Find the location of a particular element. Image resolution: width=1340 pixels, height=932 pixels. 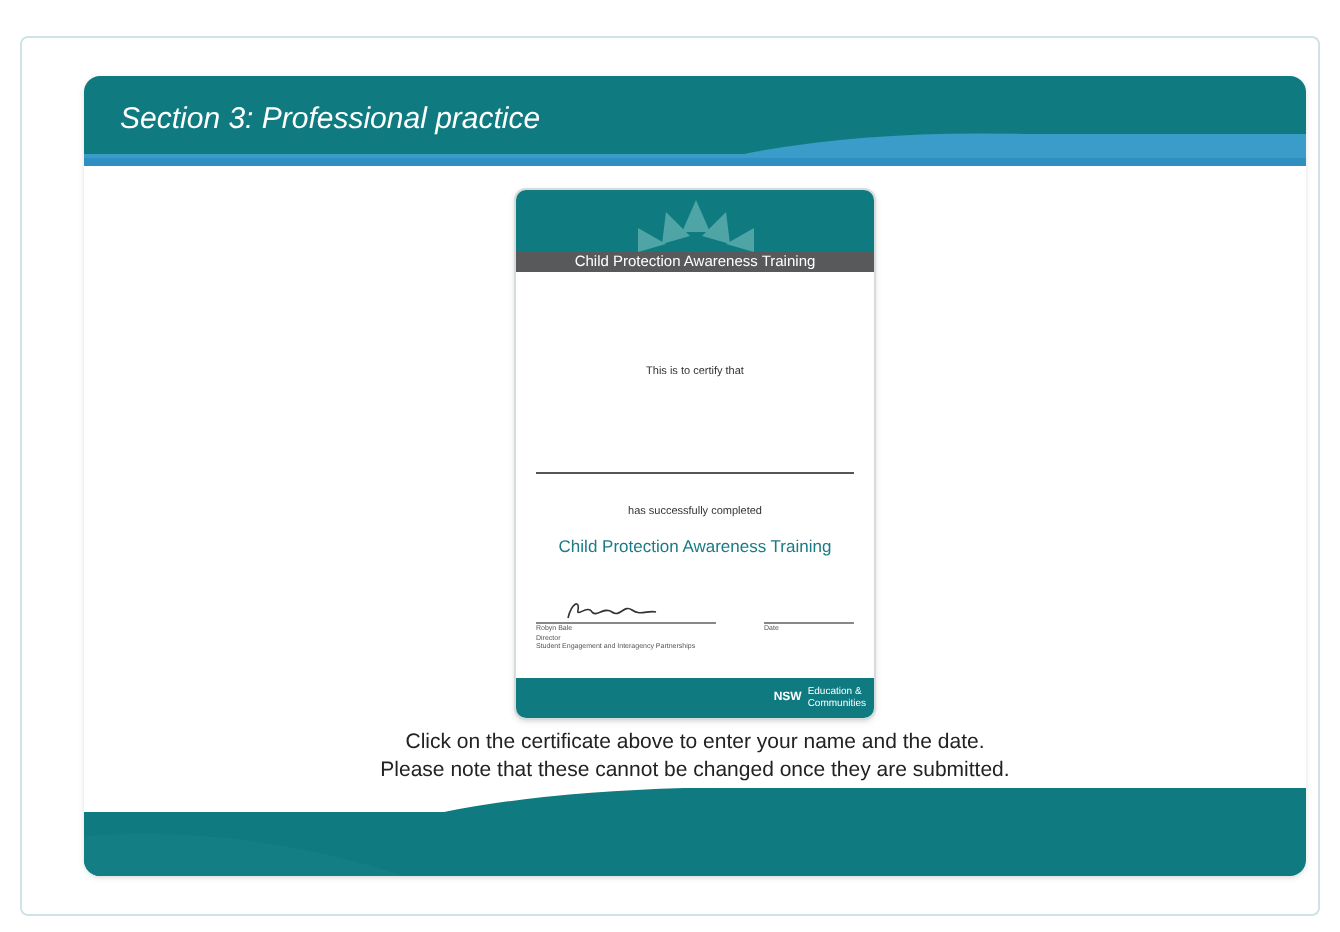

course-title: Child Protection Awareness Training is located at coordinates (695, 546).